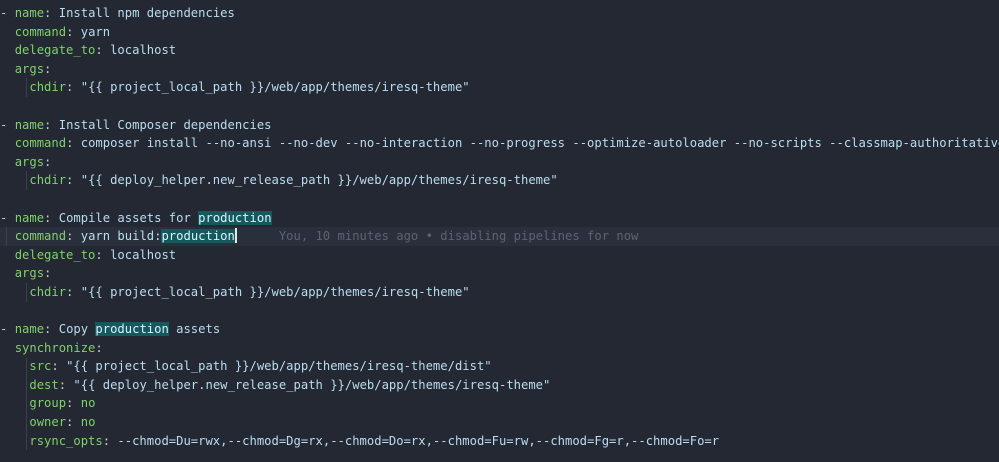 Image resolution: width=999 pixels, height=462 pixels. Describe the element at coordinates (499, 329) in the screenshot. I see `code-line: - name: Copy production assets` at that location.